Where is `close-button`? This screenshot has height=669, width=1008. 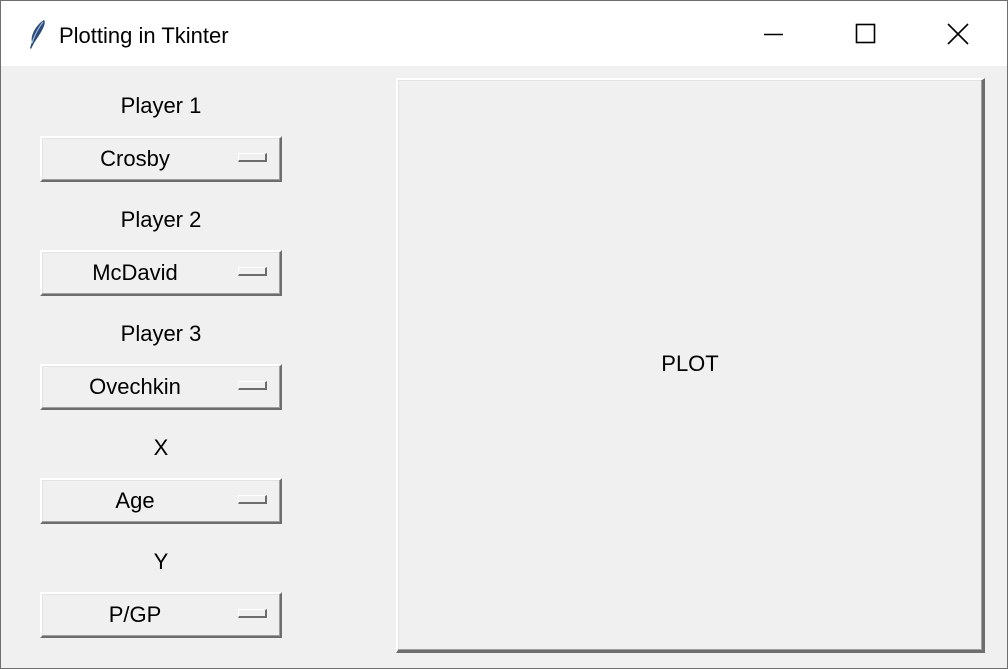 close-button is located at coordinates (958, 33).